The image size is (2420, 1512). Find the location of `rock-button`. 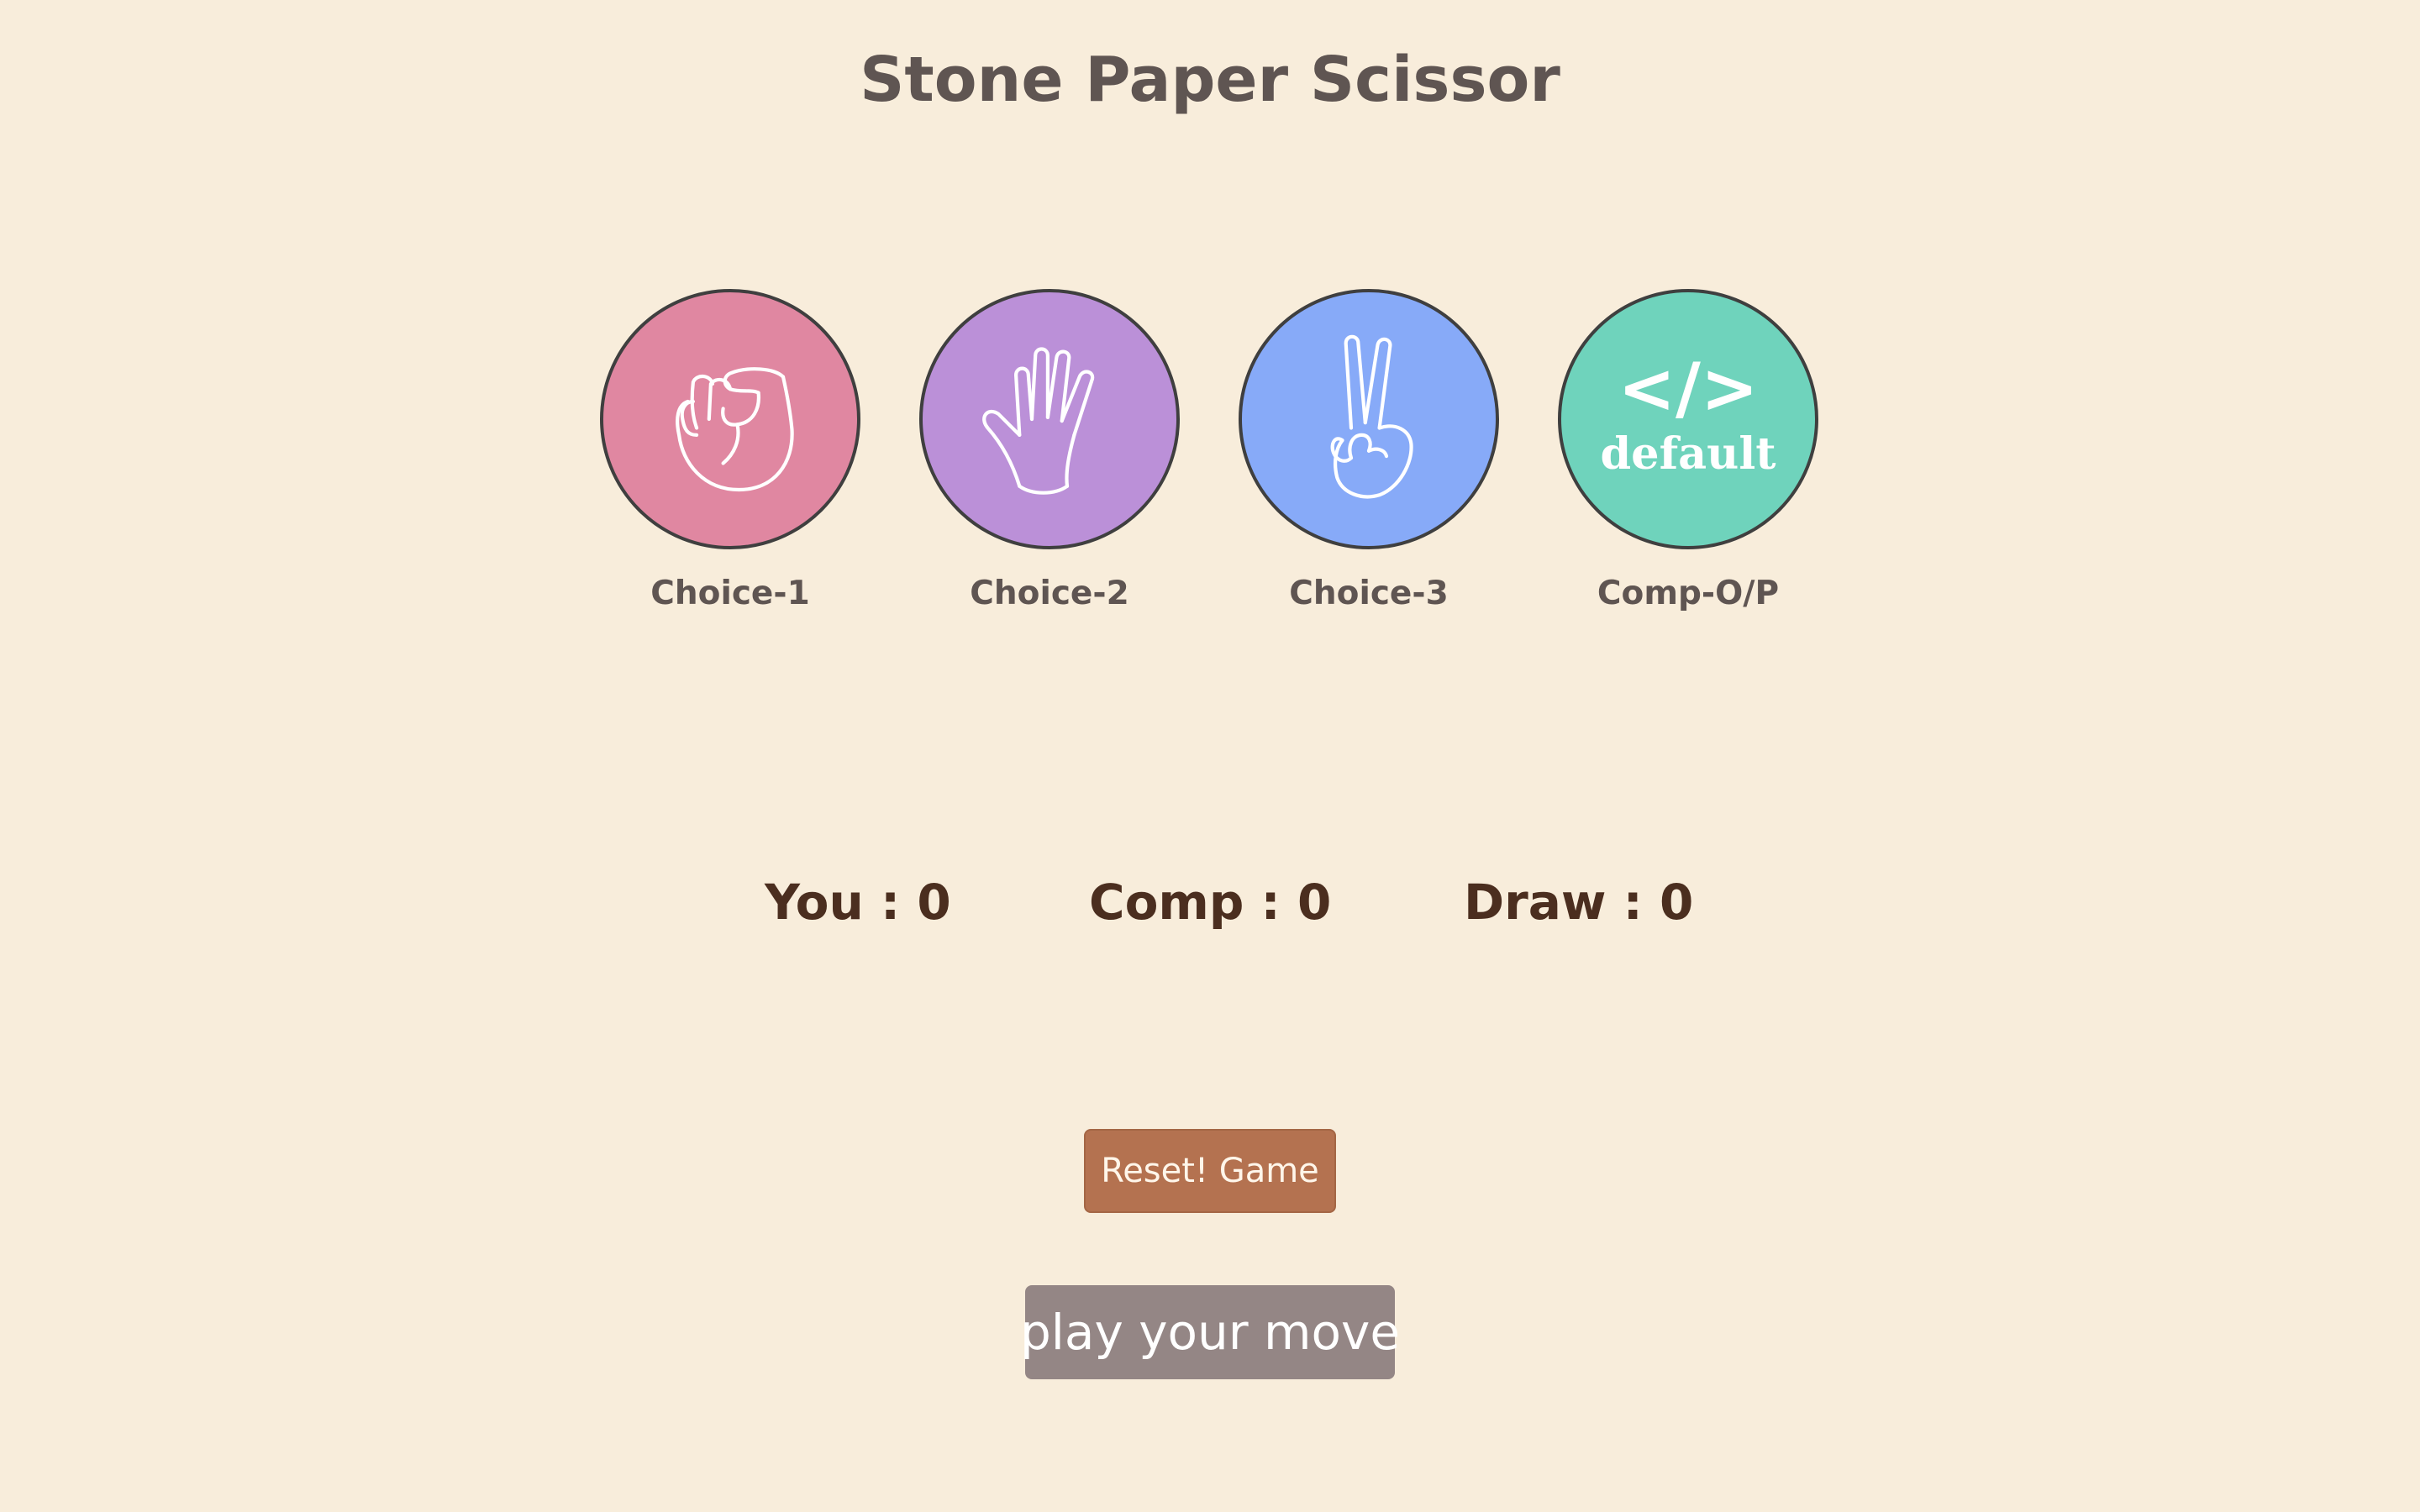

rock-button is located at coordinates (730, 419).